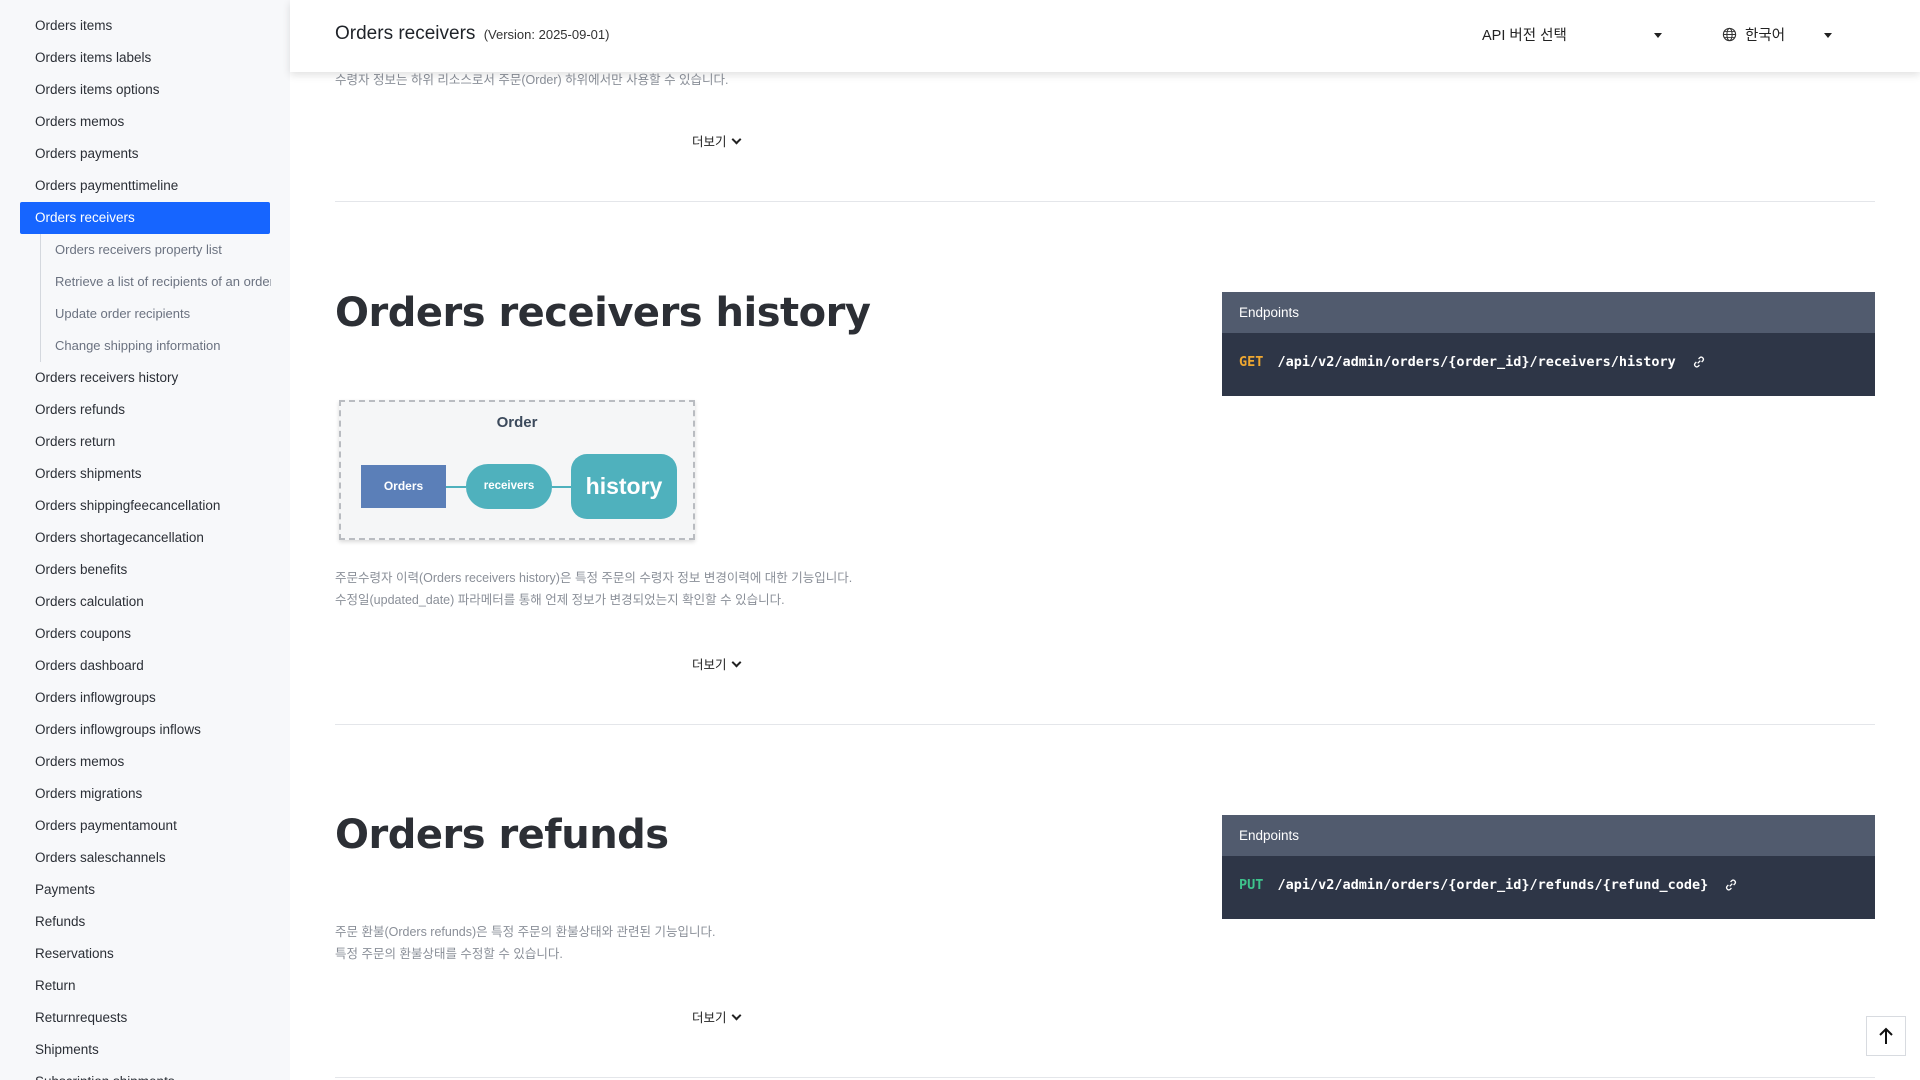 Image resolution: width=1920 pixels, height=1080 pixels. Describe the element at coordinates (156, 346) in the screenshot. I see `sidebar-subitem-change-shipping: Change shipping information` at that location.